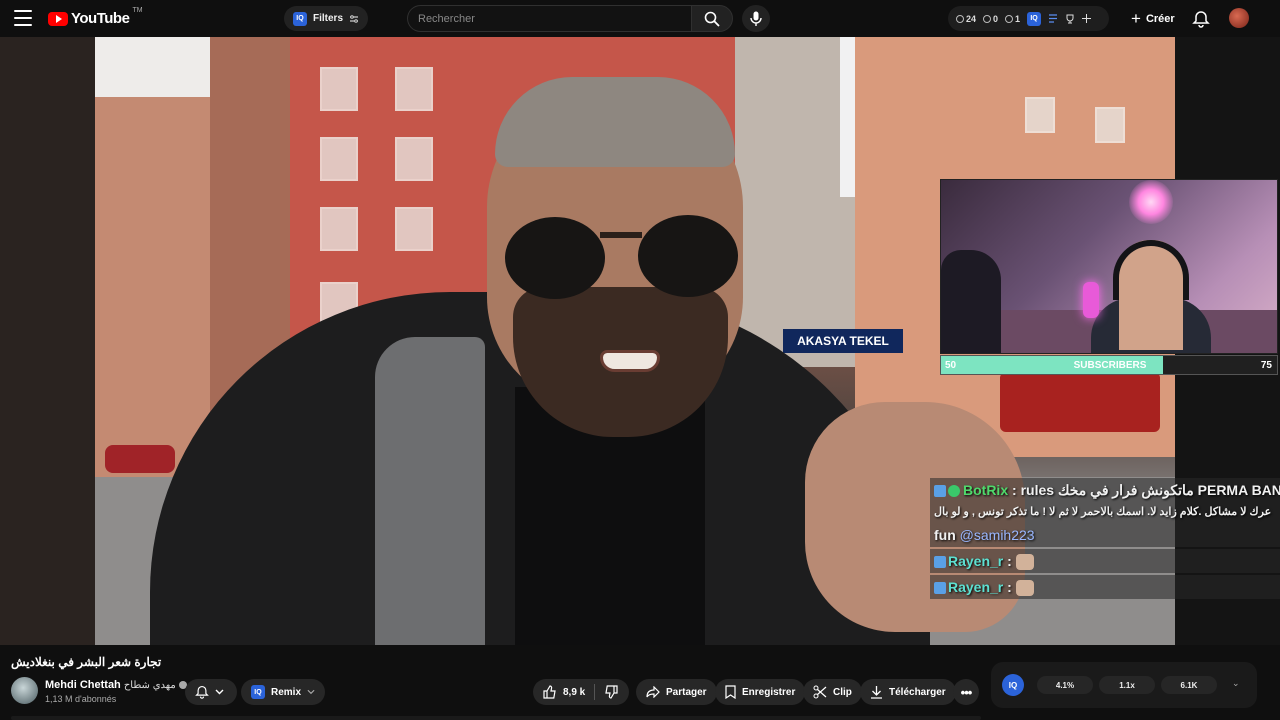 This screenshot has width=1280, height=720. What do you see at coordinates (1189, 685) in the screenshot?
I see `iq-metric: 6.1K` at bounding box center [1189, 685].